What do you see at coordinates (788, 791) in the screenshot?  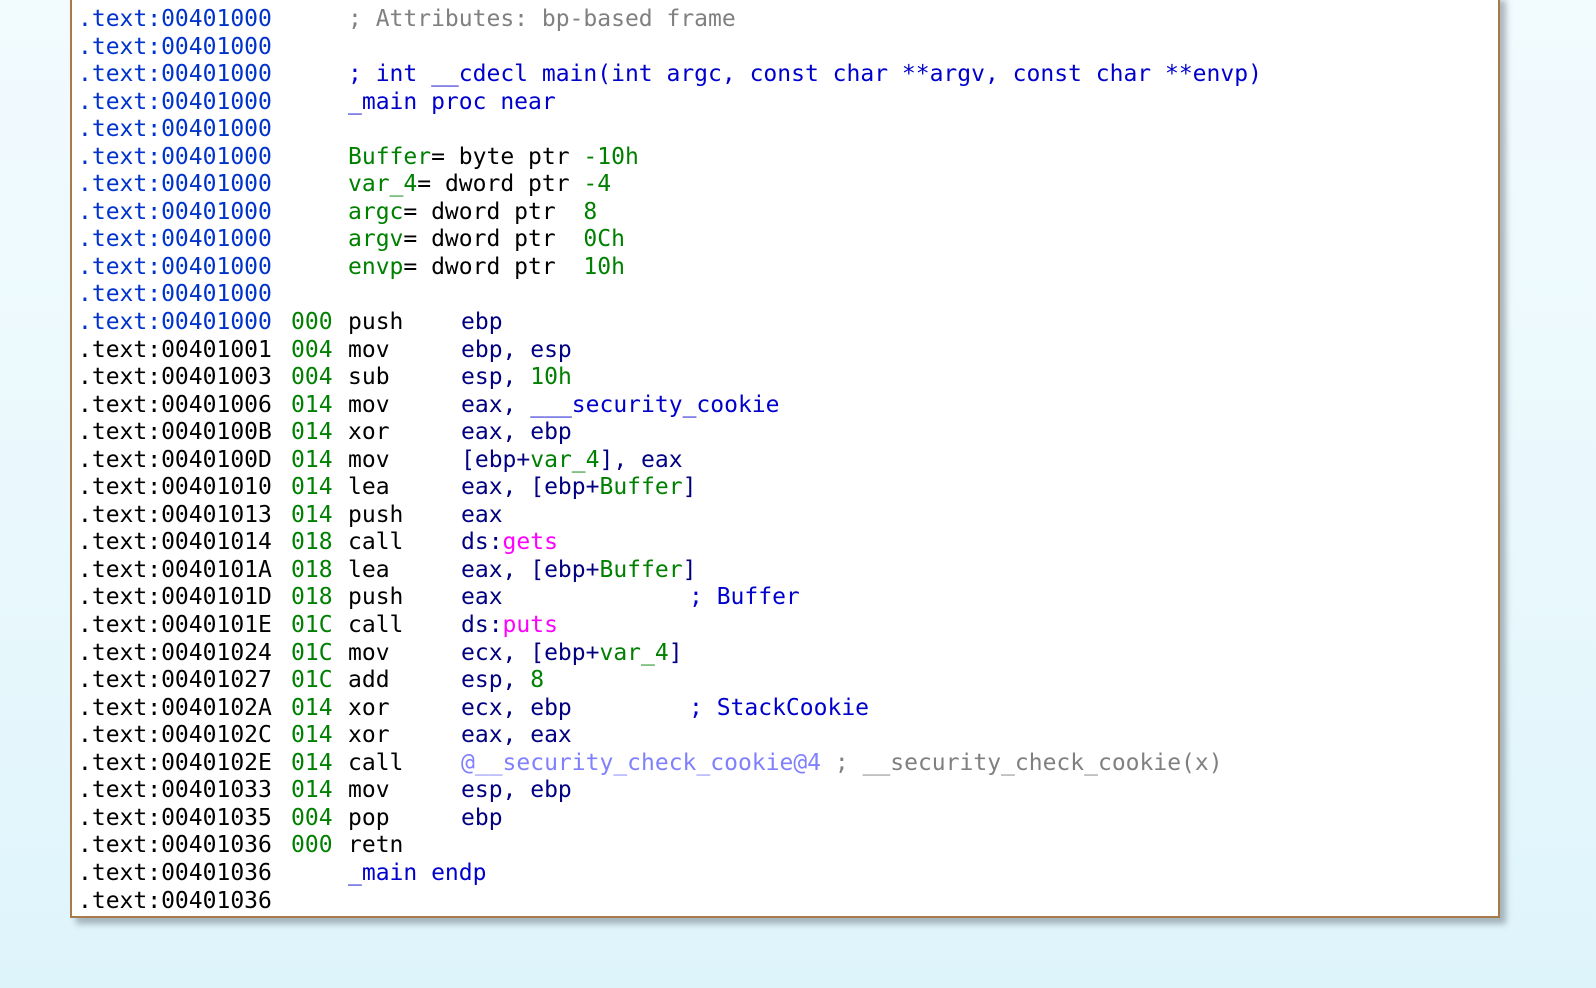 I see `instruction-line: .text:00401033 014 mov esp, ebp` at bounding box center [788, 791].